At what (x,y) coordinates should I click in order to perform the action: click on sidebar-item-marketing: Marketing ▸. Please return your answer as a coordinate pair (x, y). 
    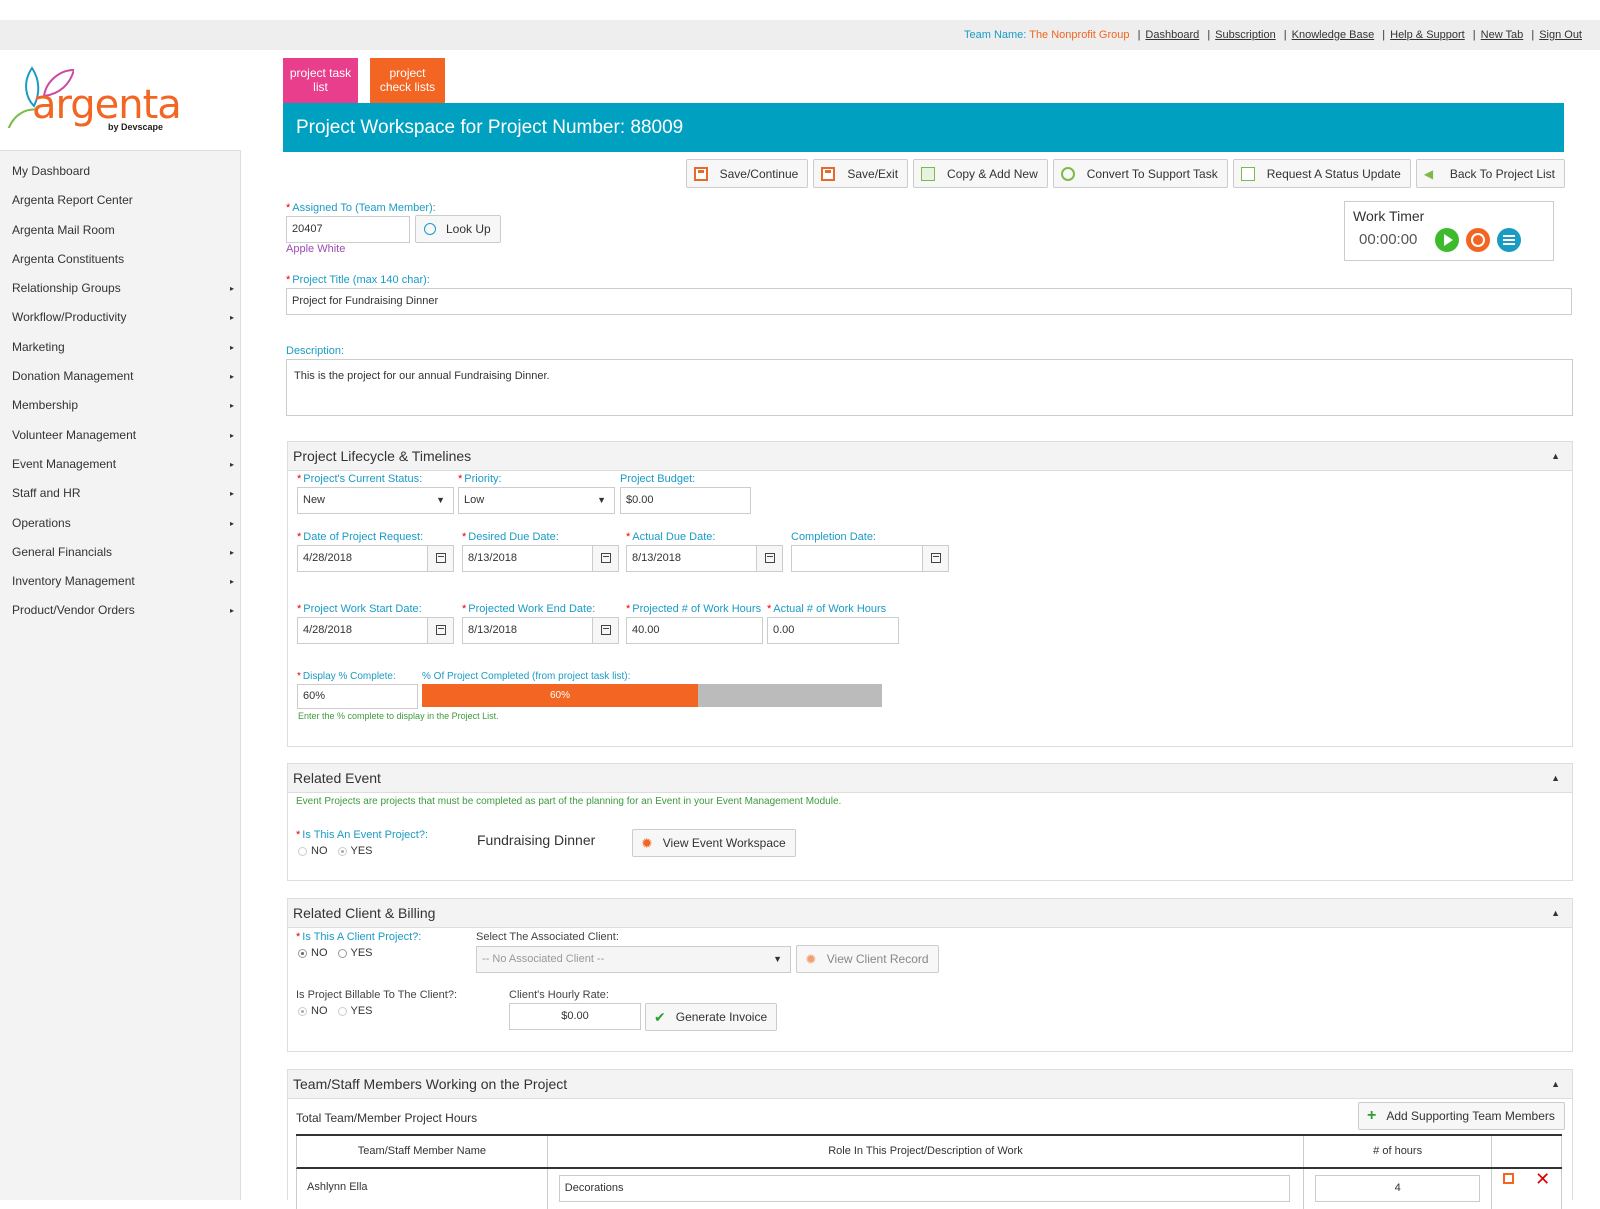
    Looking at the image, I should click on (120, 347).